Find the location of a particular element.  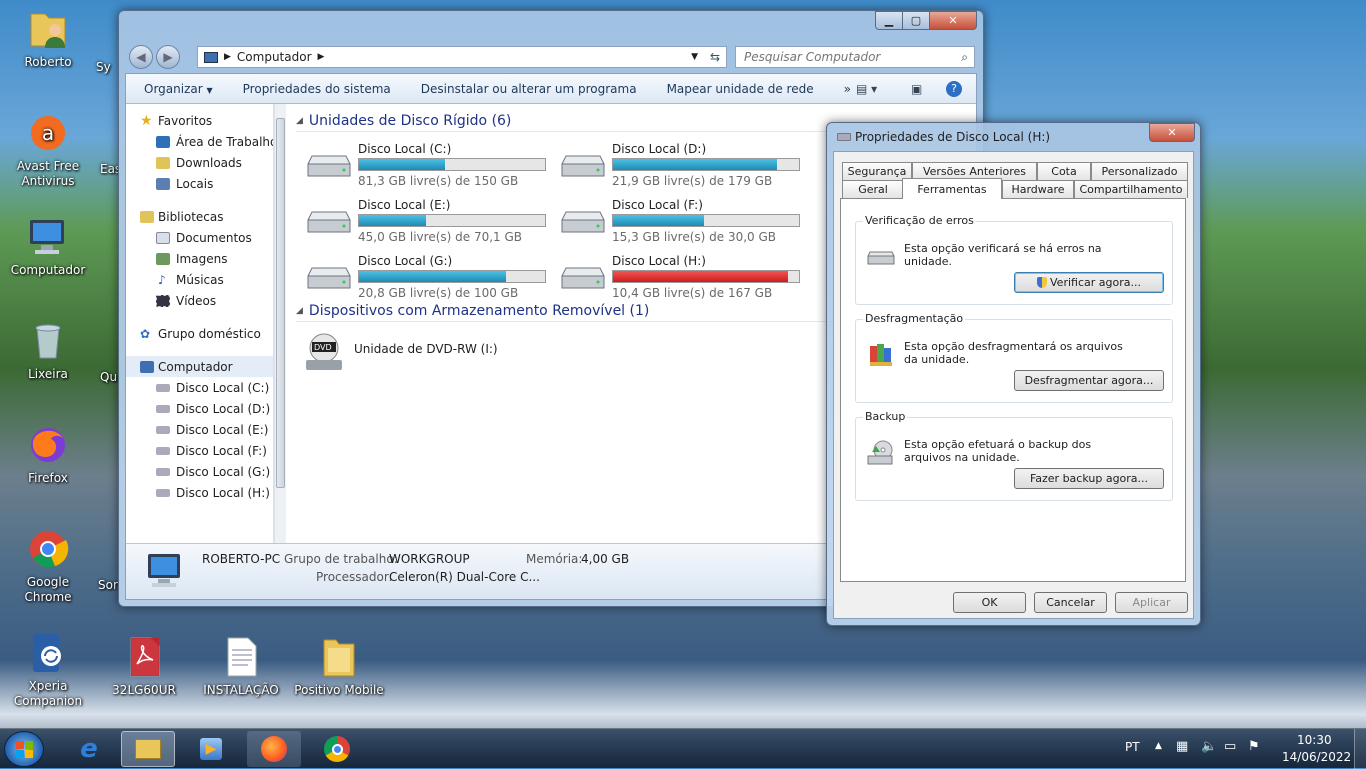

more-commands-button: » is located at coordinates (847, 89).